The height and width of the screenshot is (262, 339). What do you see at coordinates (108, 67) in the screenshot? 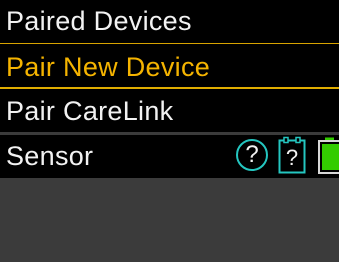
I see `menu-item-label: Pair New Device` at bounding box center [108, 67].